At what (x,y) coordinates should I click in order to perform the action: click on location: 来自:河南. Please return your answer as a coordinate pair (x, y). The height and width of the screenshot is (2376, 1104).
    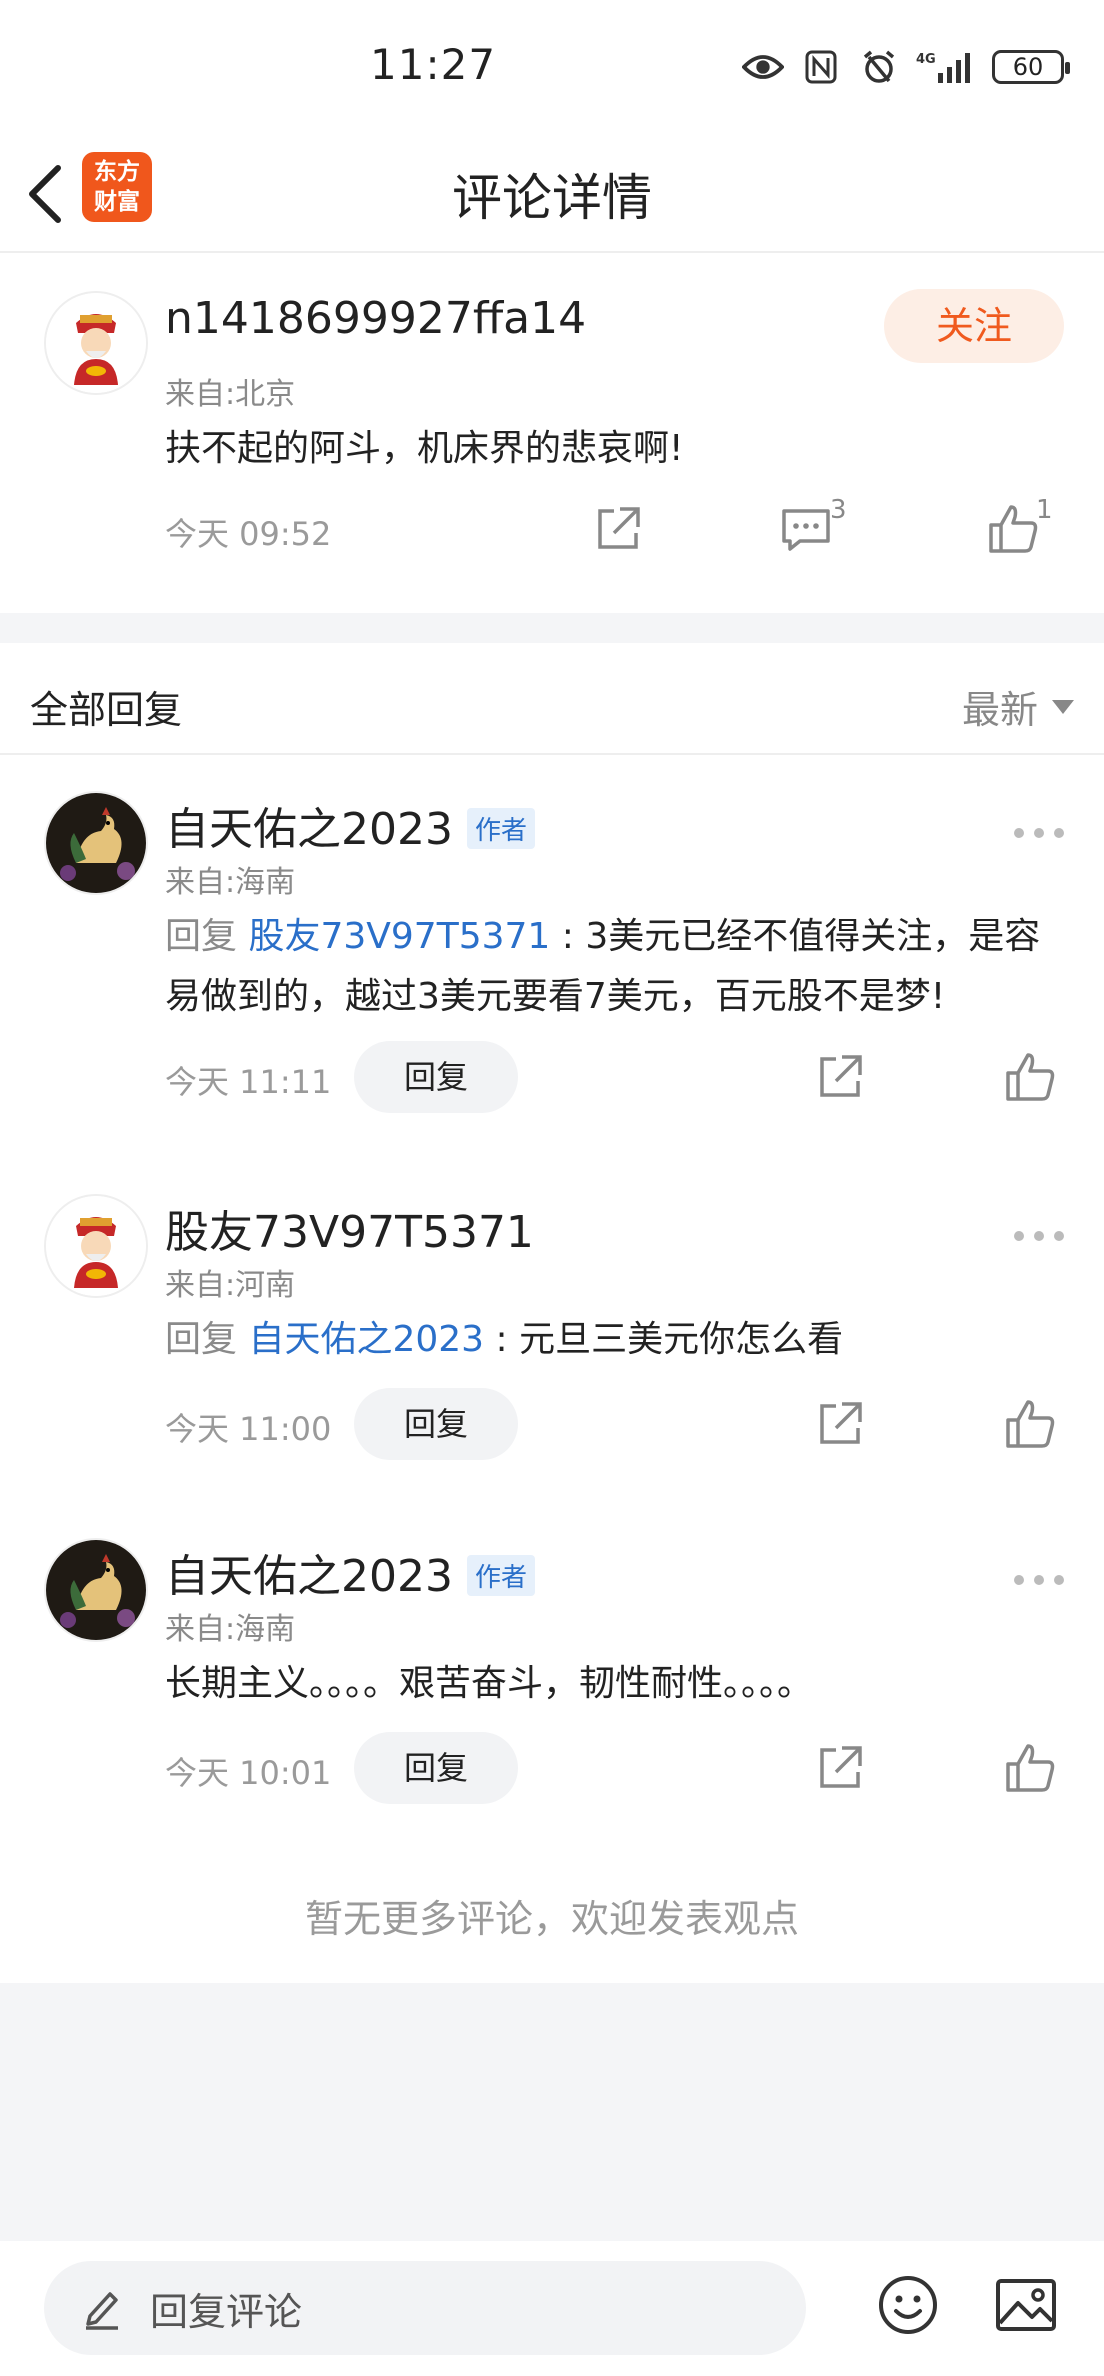
    Looking at the image, I should click on (230, 1285).